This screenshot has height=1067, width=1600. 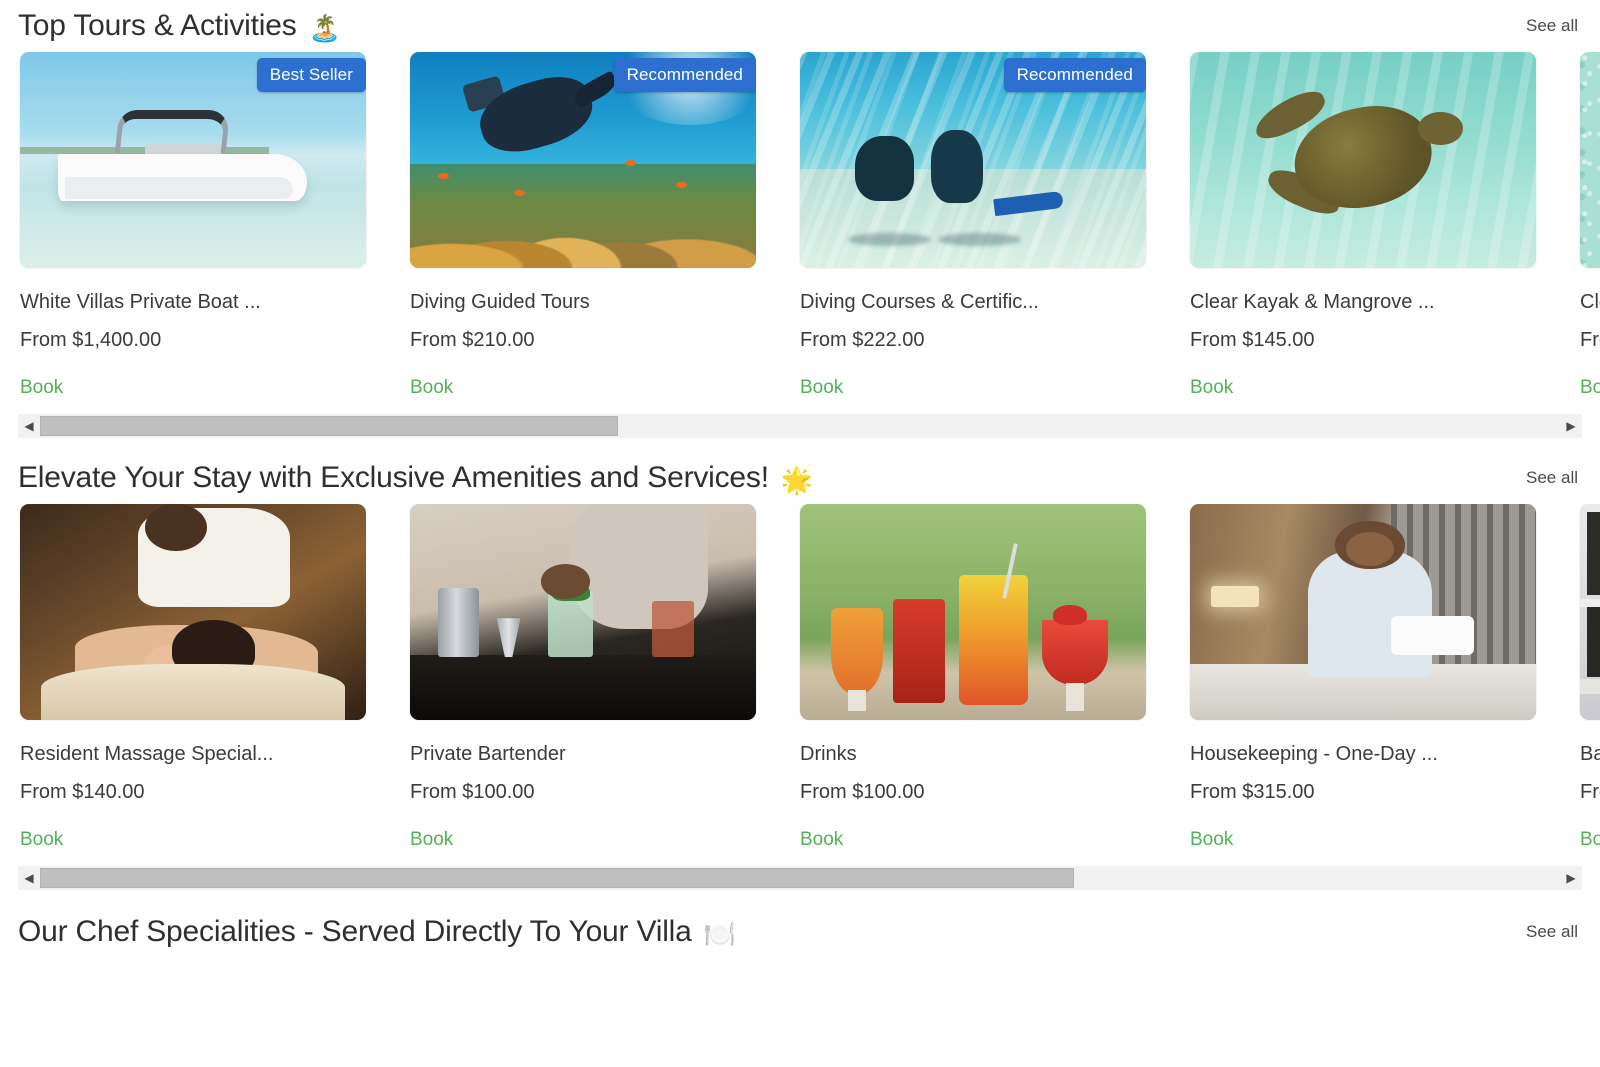 What do you see at coordinates (800, 26) in the screenshot?
I see `section-header: Top Tours & Activities 🏝️ See all` at bounding box center [800, 26].